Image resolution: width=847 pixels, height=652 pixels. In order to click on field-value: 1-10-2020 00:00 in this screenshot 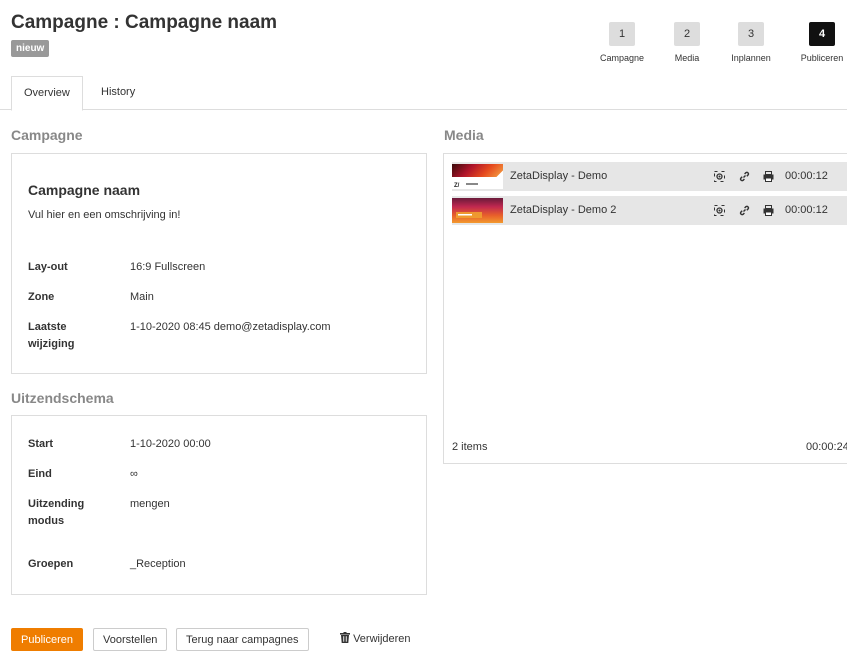, I will do `click(170, 444)`.